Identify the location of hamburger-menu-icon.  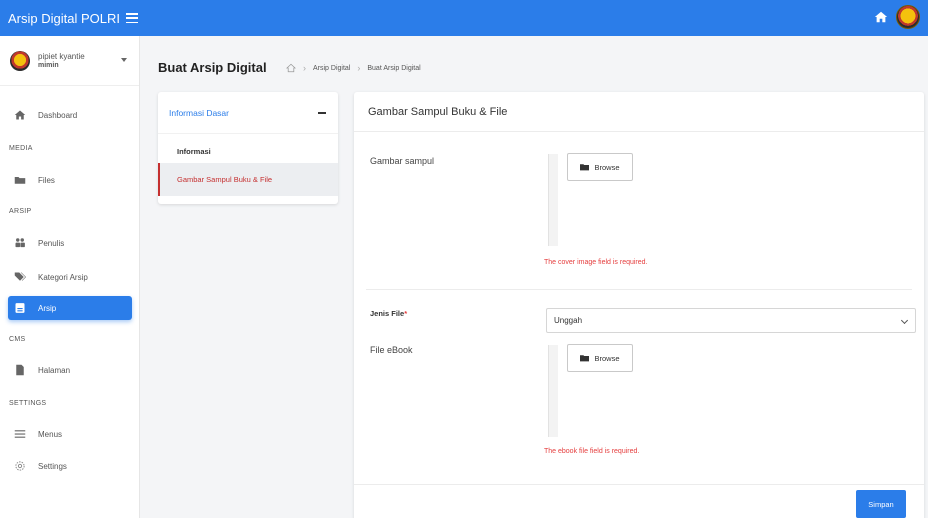
(131, 18).